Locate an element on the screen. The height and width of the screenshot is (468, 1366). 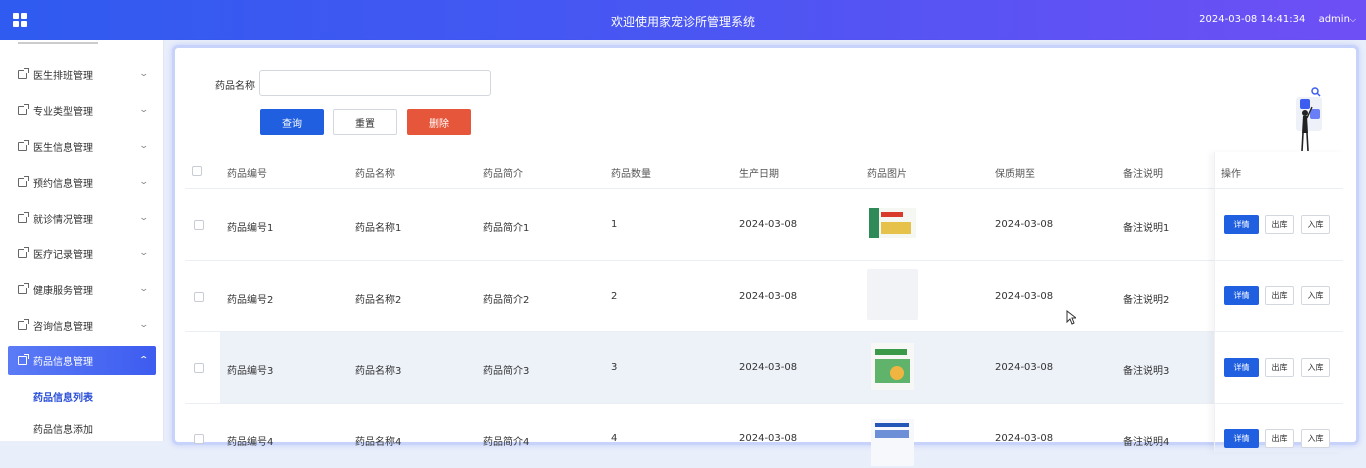
mouse-pointer-icon is located at coordinates (1071, 317).